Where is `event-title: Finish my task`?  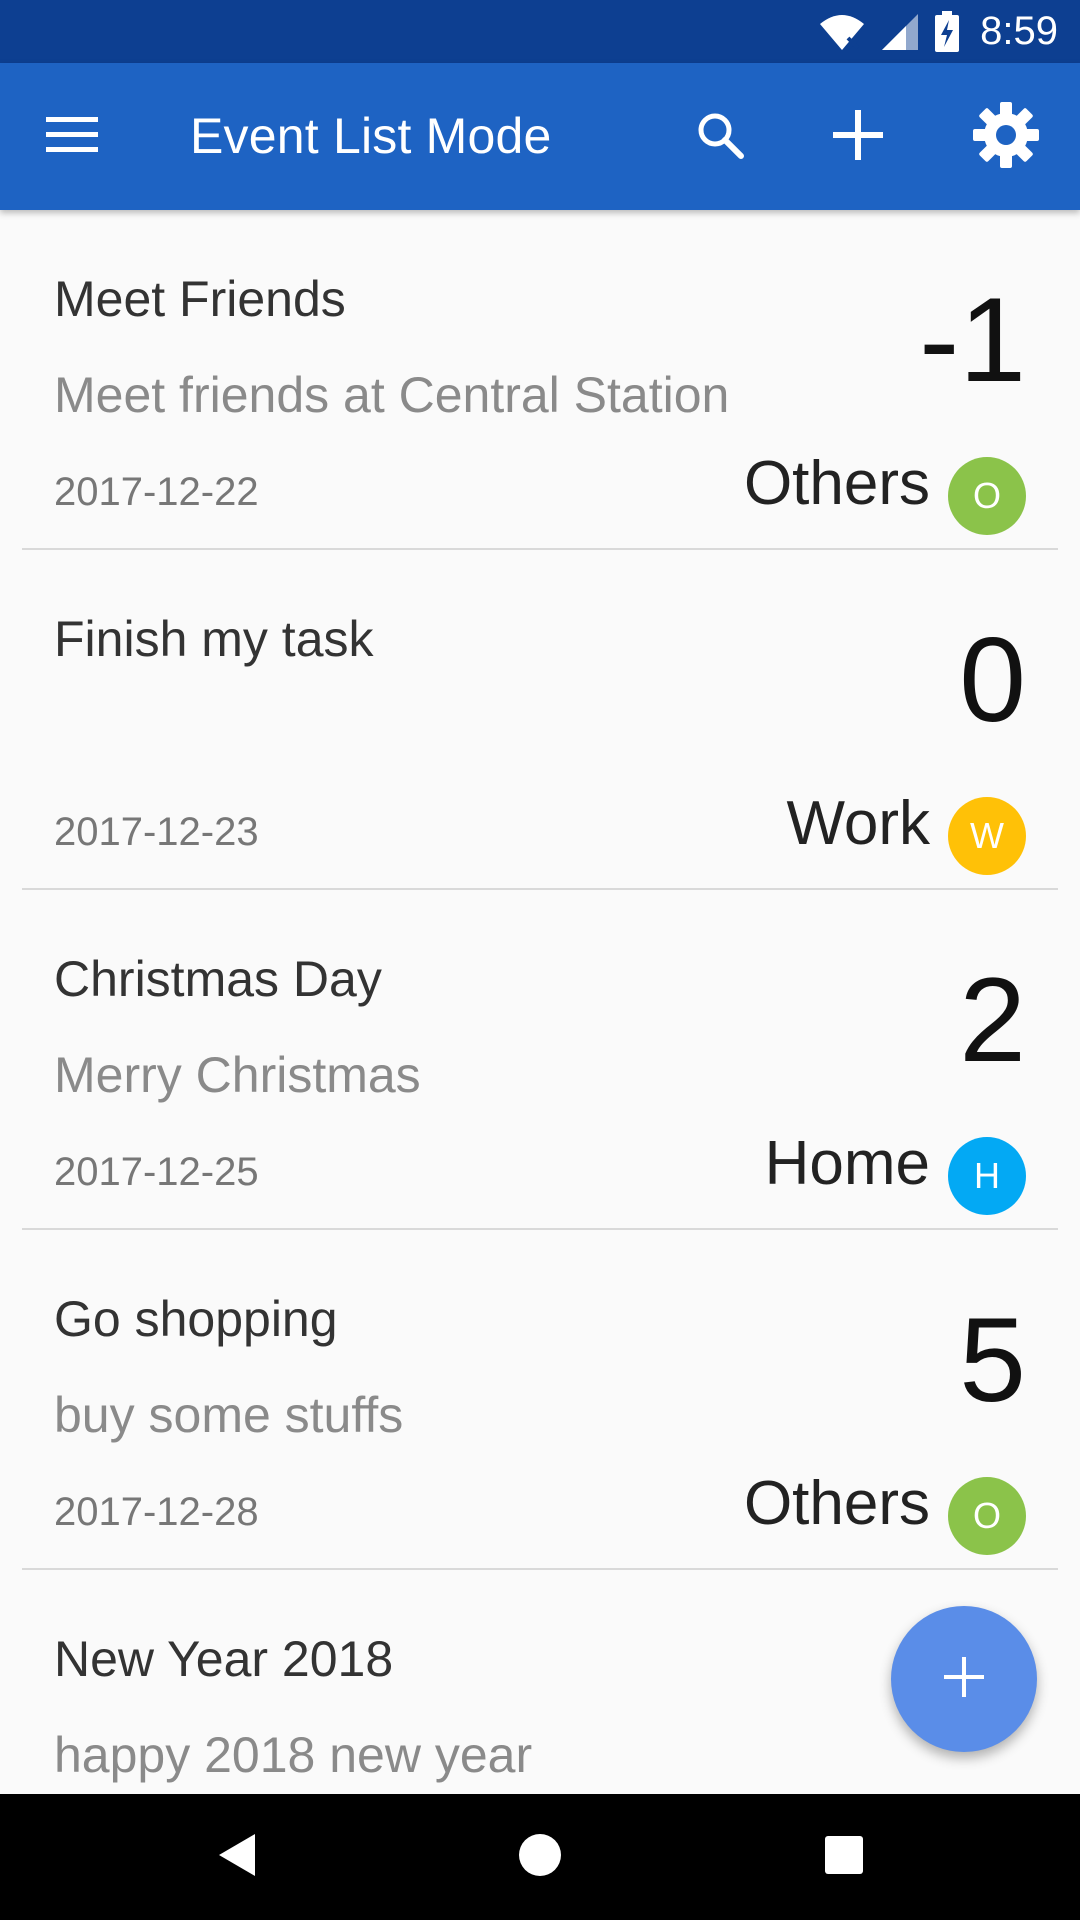 event-title: Finish my task is located at coordinates (214, 639).